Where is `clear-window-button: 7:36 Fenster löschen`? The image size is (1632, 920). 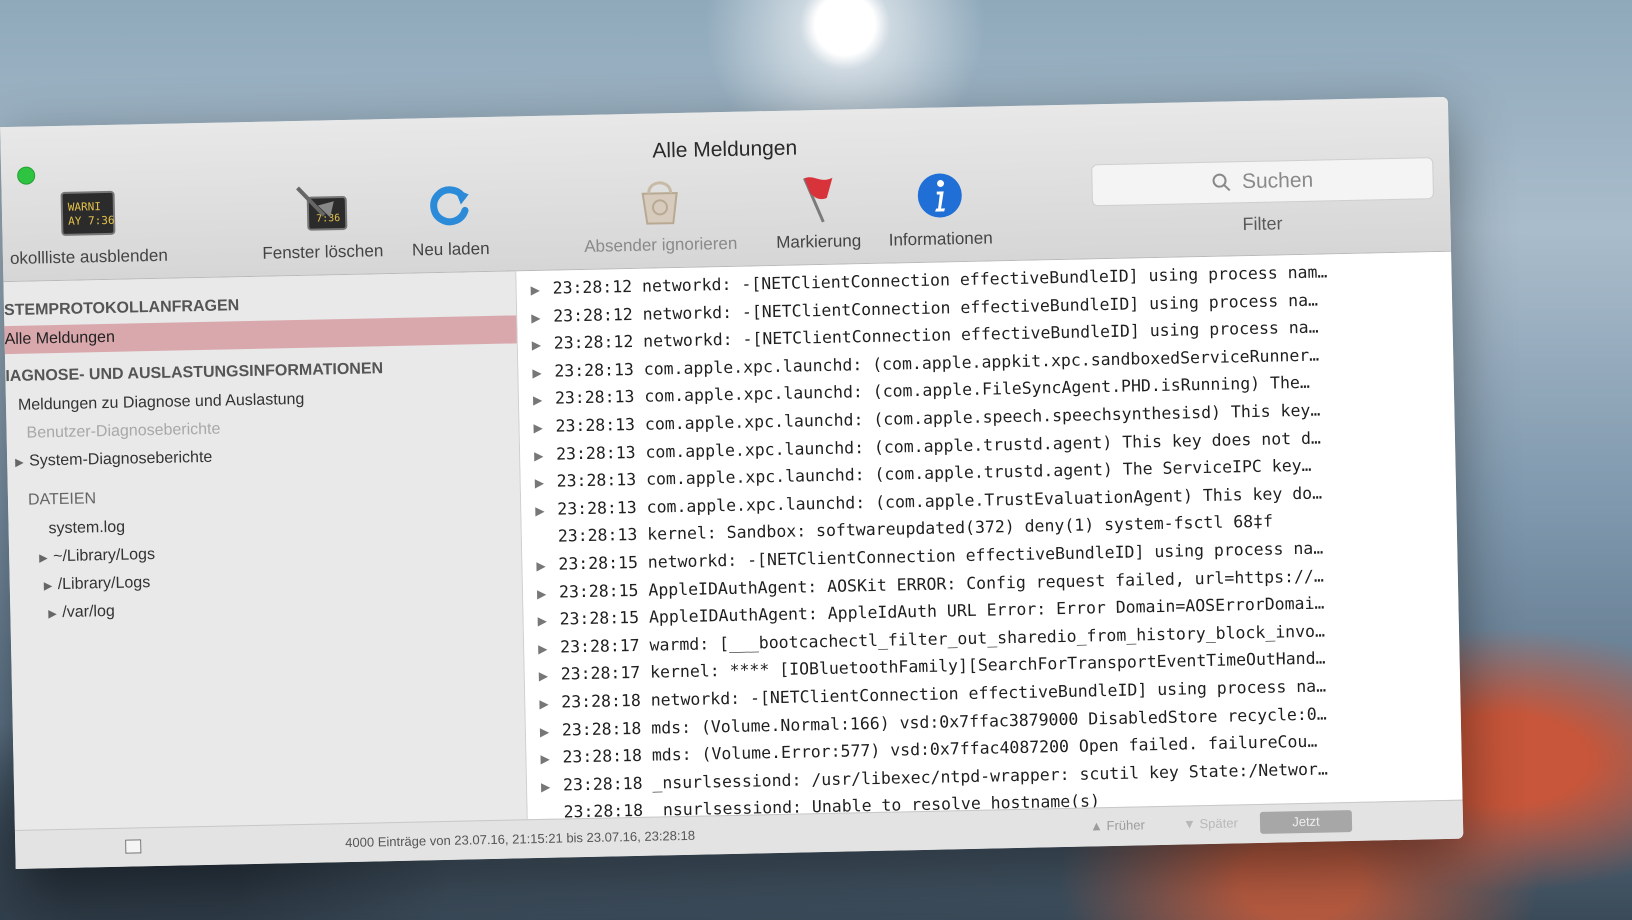
clear-window-button: 7:36 Fenster löschen is located at coordinates (322, 221).